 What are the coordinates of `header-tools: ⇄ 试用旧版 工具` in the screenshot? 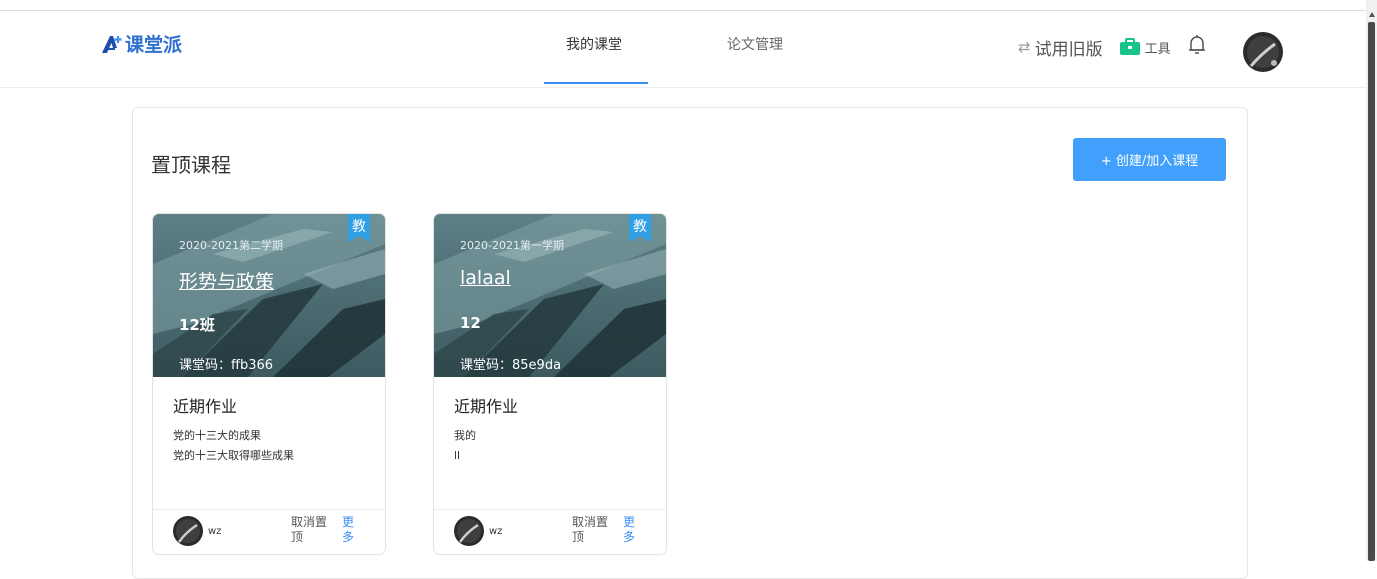 It's located at (1112, 47).